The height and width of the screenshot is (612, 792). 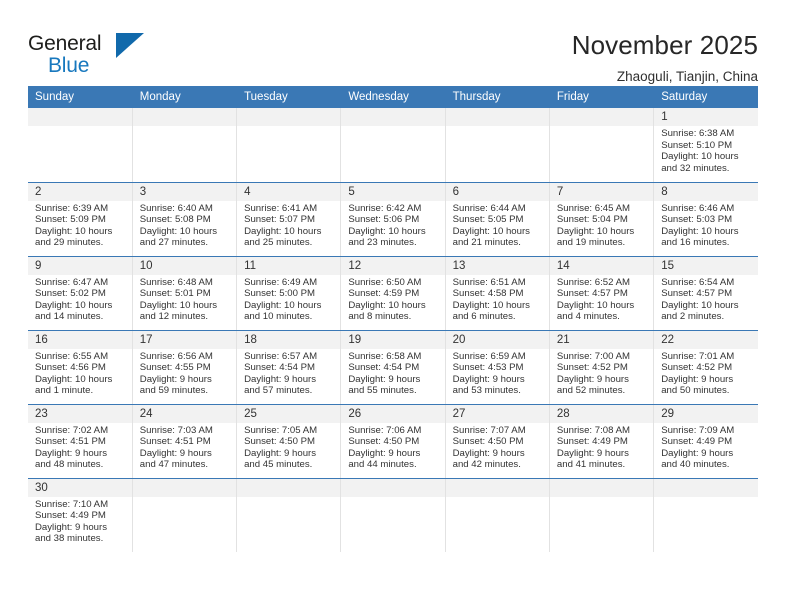 What do you see at coordinates (393, 265) in the screenshot?
I see `day-number: 12` at bounding box center [393, 265].